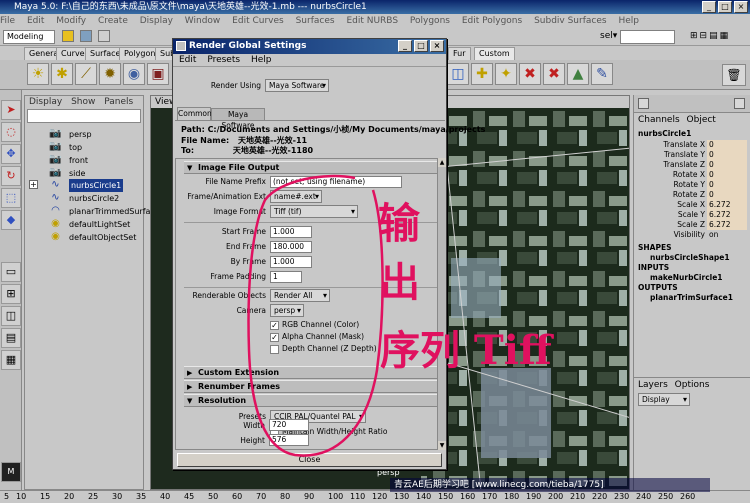  What do you see at coordinates (372, 21) in the screenshot?
I see `menu-edit-nurbs: Edit NURBS` at bounding box center [372, 21].